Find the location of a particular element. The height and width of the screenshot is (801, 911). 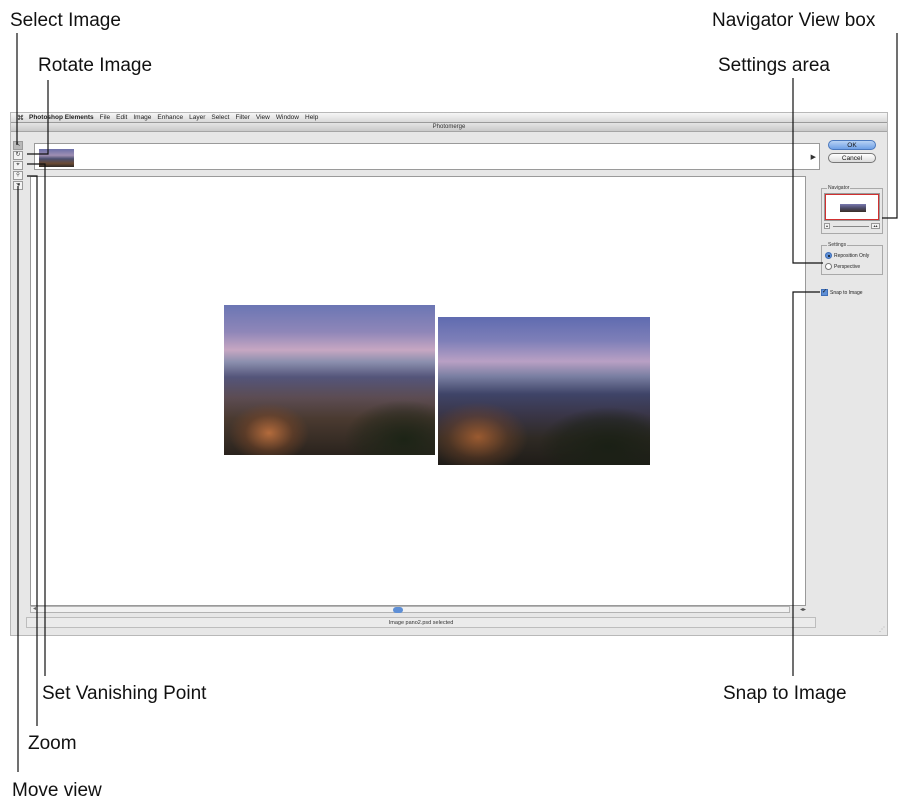

navigator-zoom-controls: ▴ ▴▴ is located at coordinates (852, 226).